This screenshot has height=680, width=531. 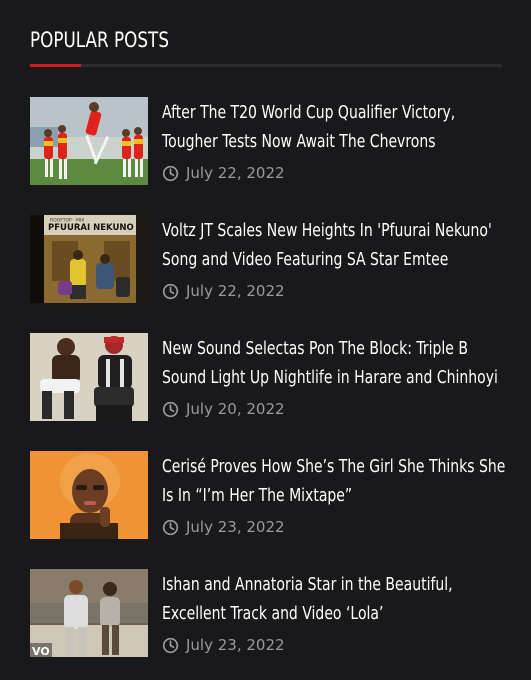 I want to click on cricket-team-photo-icon, so click(x=89, y=141).